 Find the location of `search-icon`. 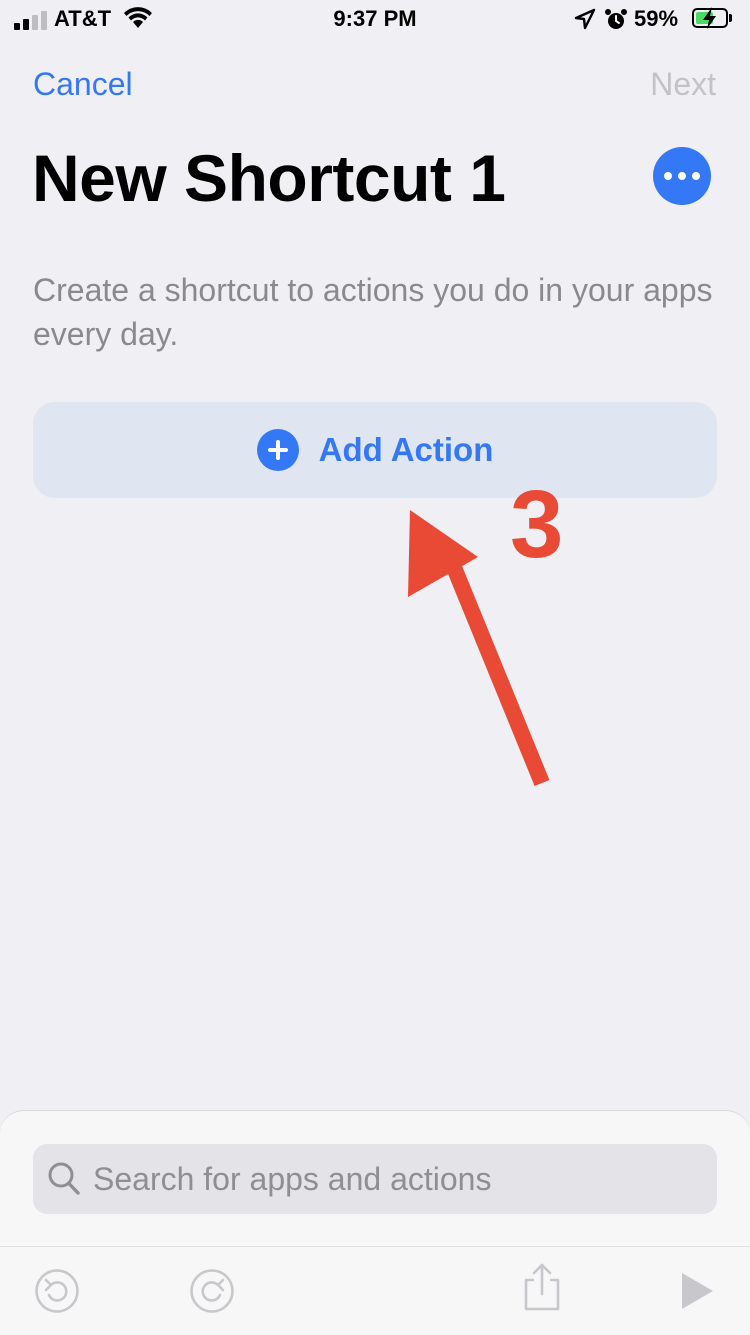

search-icon is located at coordinates (64, 1178).